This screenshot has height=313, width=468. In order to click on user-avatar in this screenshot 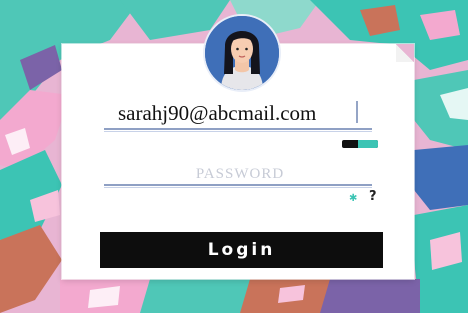, I will do `click(242, 53)`.